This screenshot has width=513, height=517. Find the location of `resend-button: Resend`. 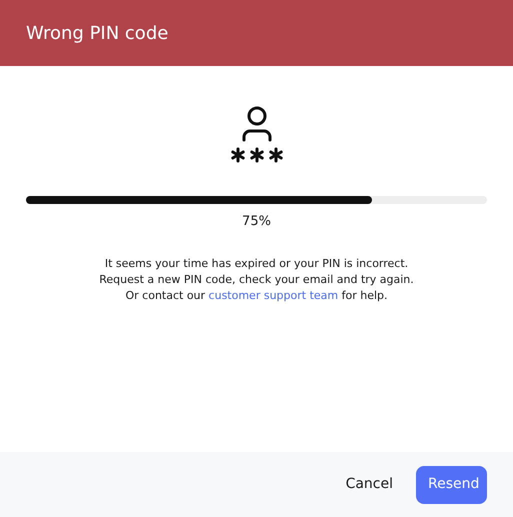

resend-button: Resend is located at coordinates (451, 485).